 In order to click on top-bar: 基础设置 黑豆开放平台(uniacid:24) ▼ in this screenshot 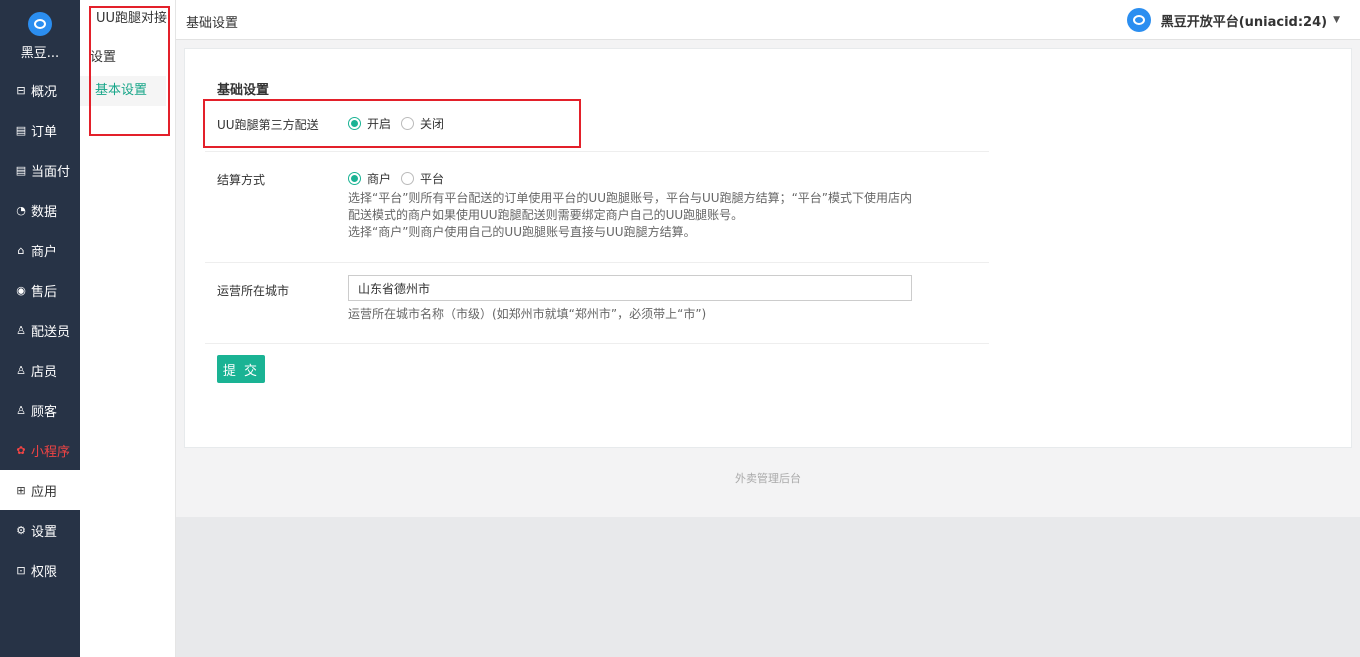, I will do `click(768, 20)`.